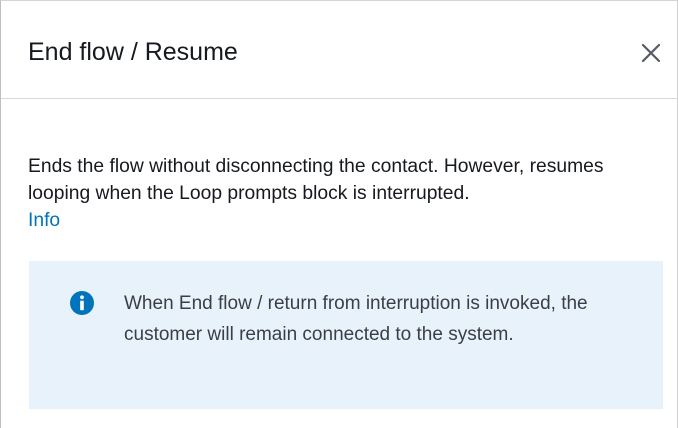 The image size is (678, 428). I want to click on close-button, so click(651, 53).